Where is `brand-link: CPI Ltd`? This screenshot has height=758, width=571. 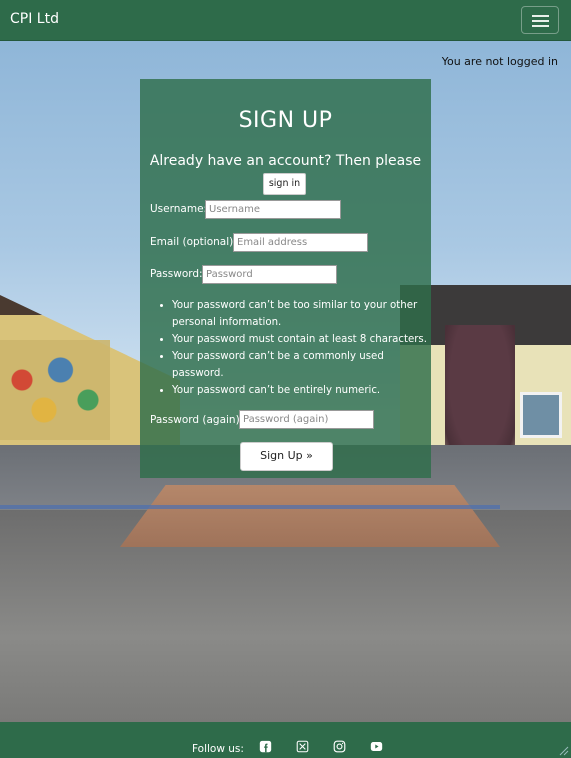
brand-link: CPI Ltd is located at coordinates (34, 19).